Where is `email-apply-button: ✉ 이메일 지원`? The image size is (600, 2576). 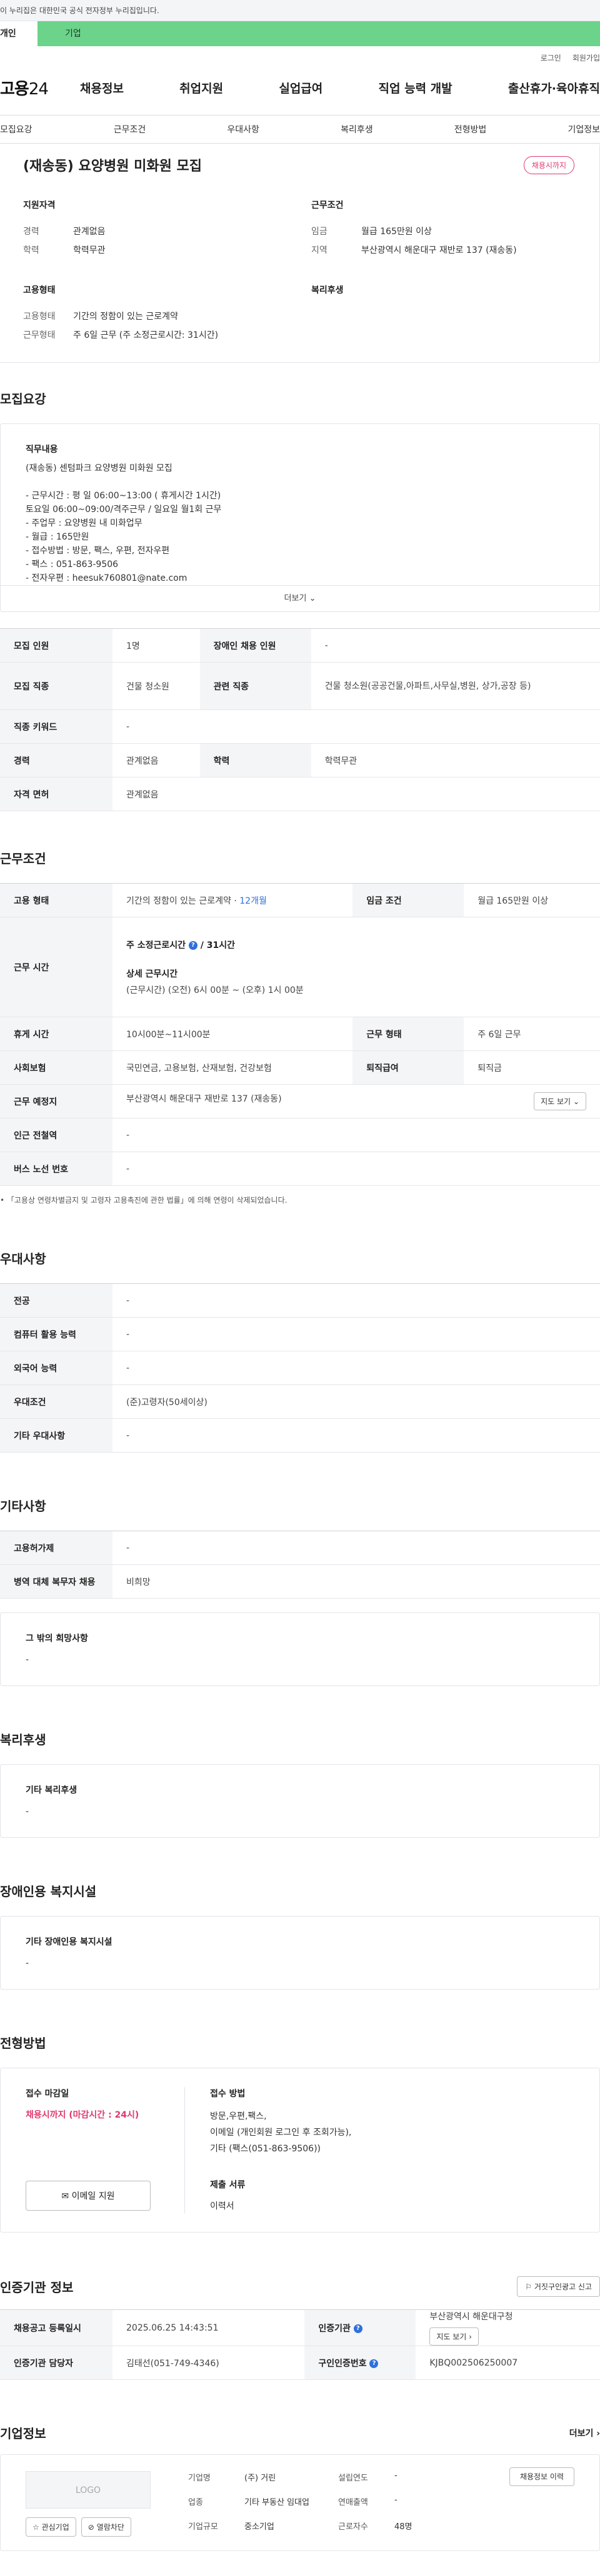
email-apply-button: ✉ 이메일 지원 is located at coordinates (88, 2196).